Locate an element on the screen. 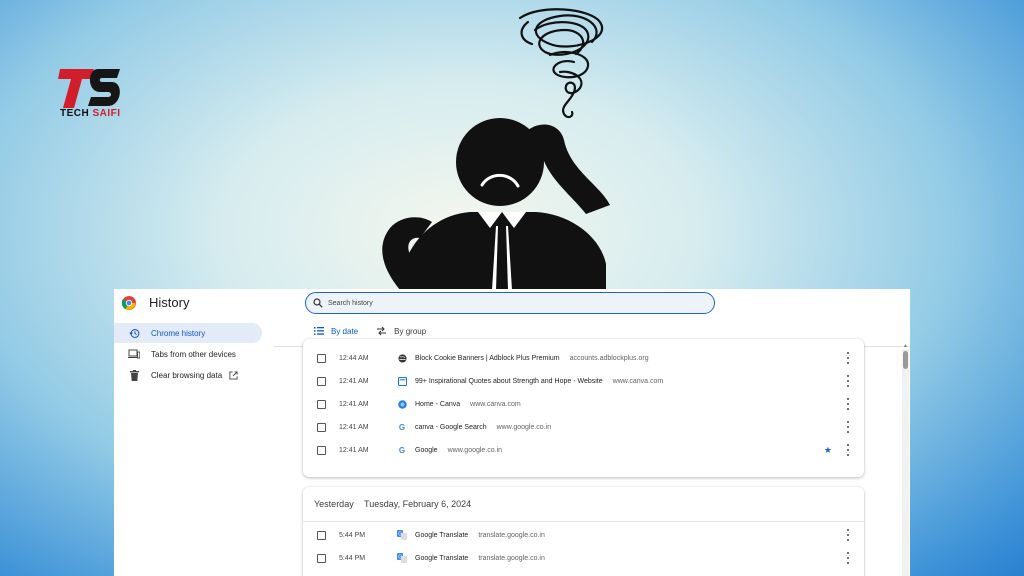  scrollbar is located at coordinates (905, 462).